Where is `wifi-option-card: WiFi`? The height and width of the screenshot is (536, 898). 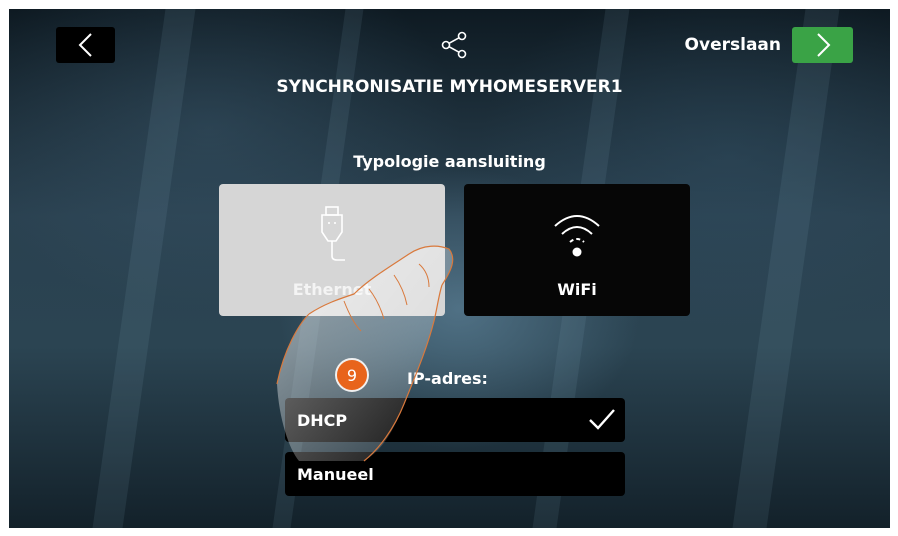
wifi-option-card: WiFi is located at coordinates (577, 250).